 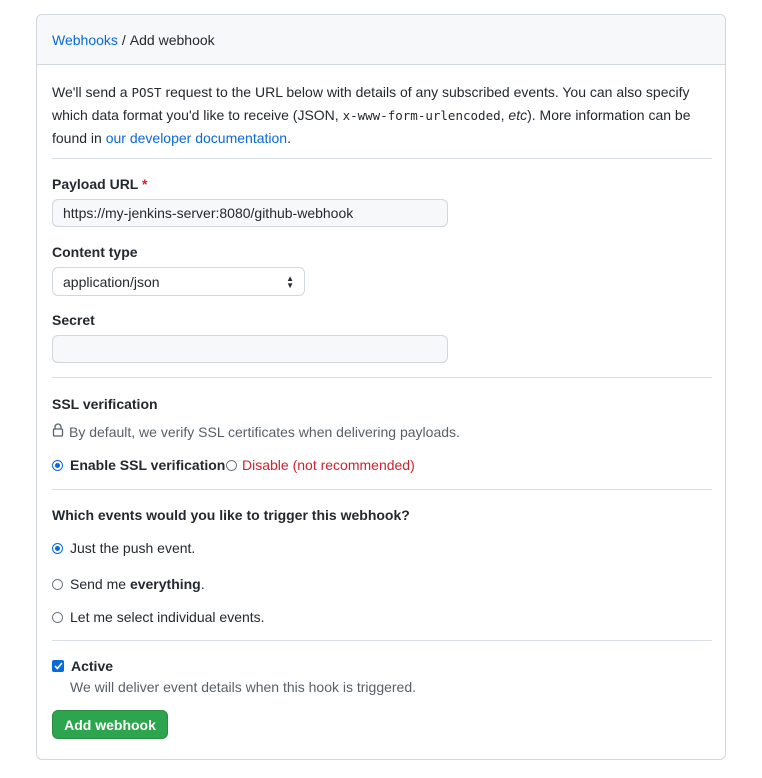 What do you see at coordinates (58, 431) in the screenshot?
I see `lock-icon` at bounding box center [58, 431].